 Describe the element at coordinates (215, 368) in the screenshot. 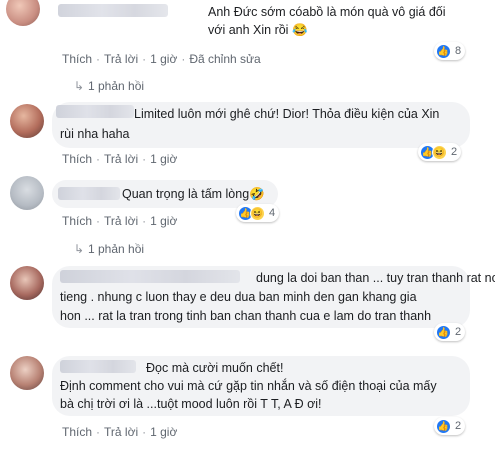

I see `comment-text: Đọc mà cười muốn chết!` at that location.